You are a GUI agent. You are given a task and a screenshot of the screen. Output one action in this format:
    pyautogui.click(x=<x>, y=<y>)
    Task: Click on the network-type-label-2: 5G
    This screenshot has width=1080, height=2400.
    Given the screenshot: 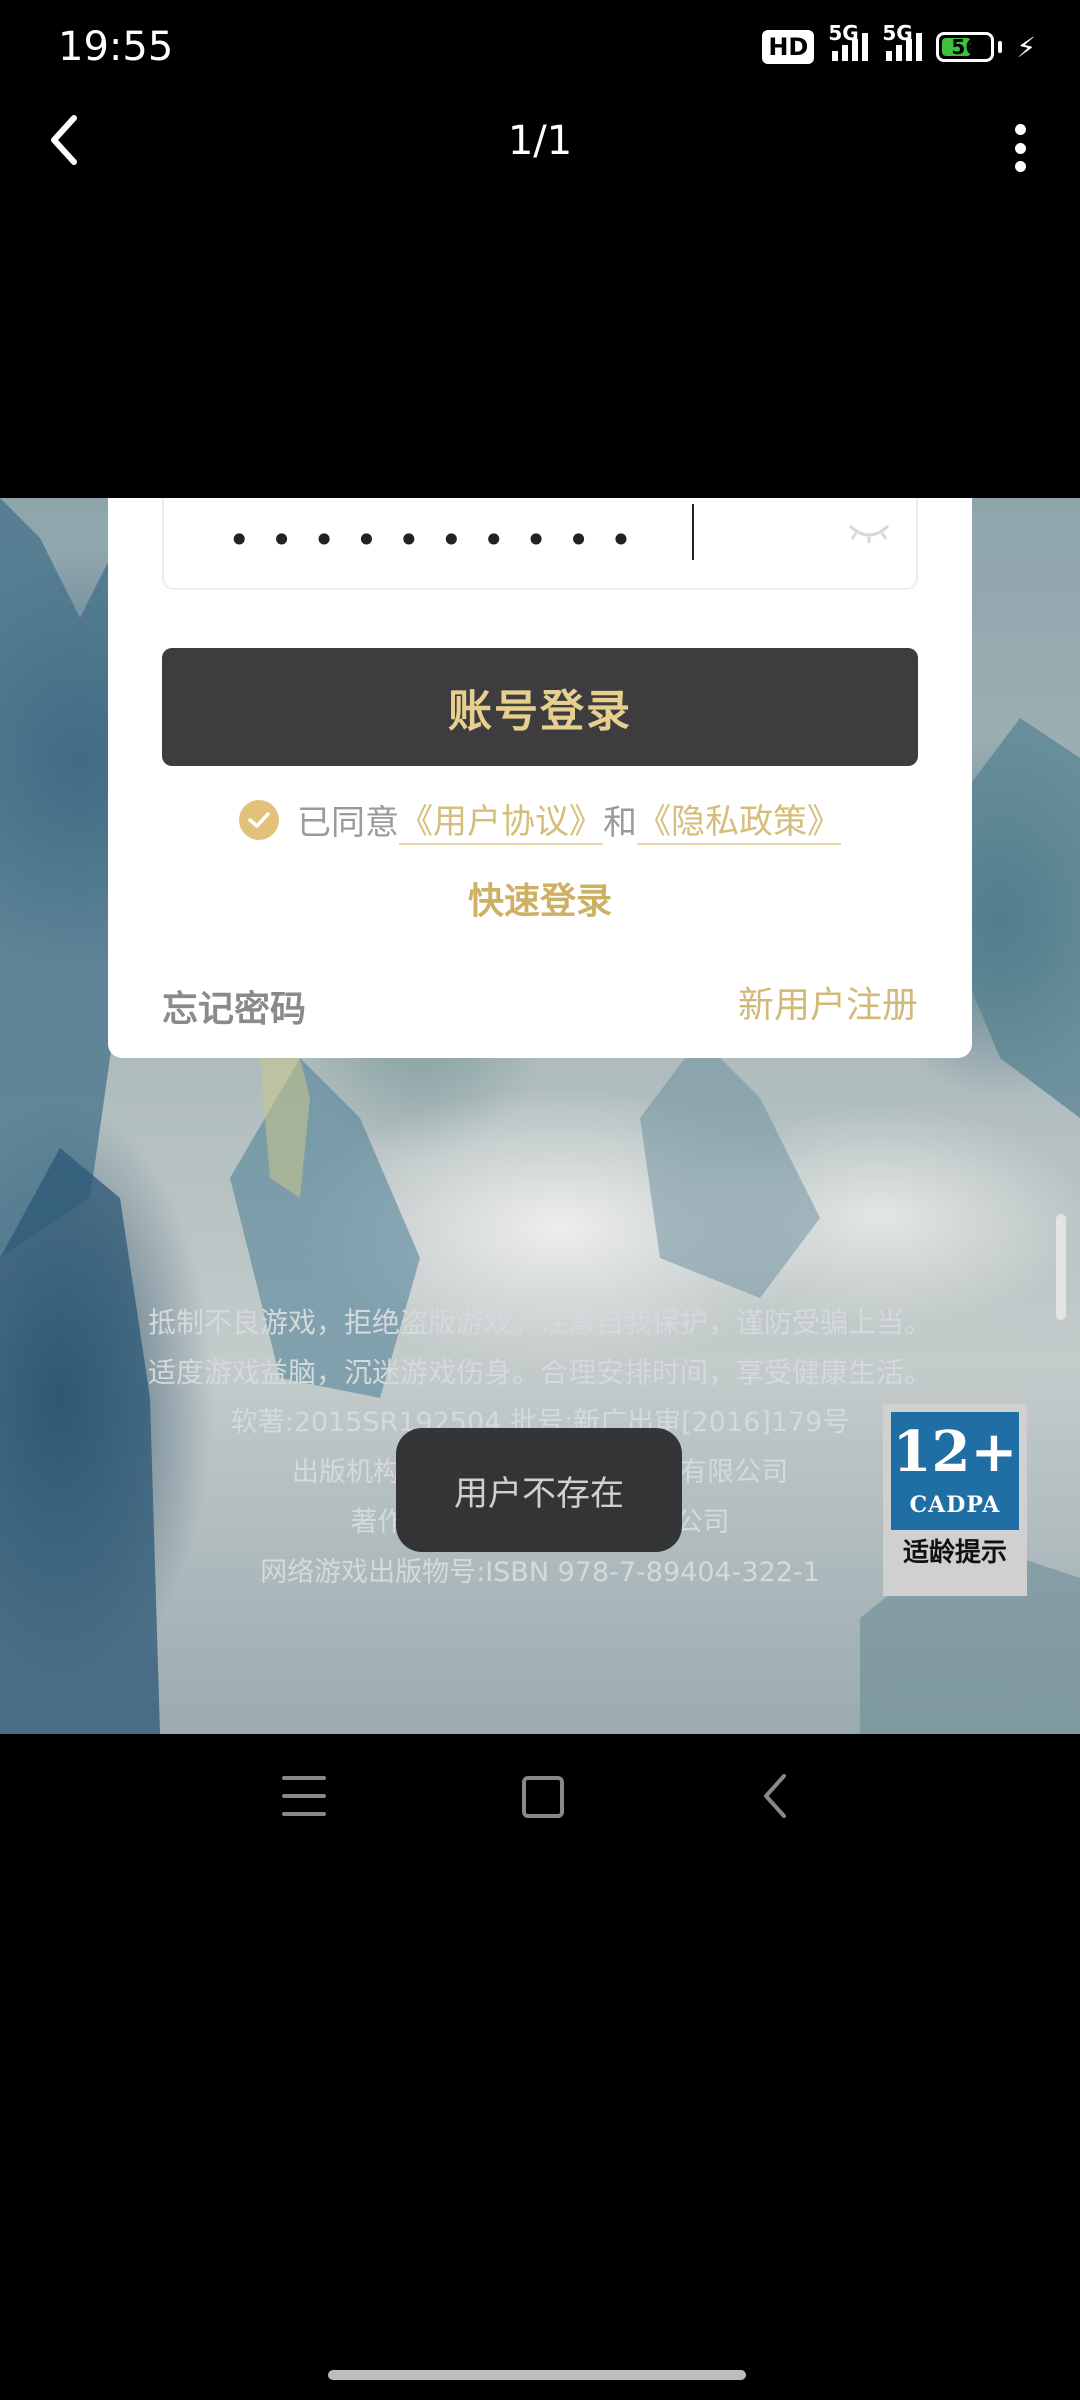 What is the action you would take?
    pyautogui.click(x=897, y=33)
    